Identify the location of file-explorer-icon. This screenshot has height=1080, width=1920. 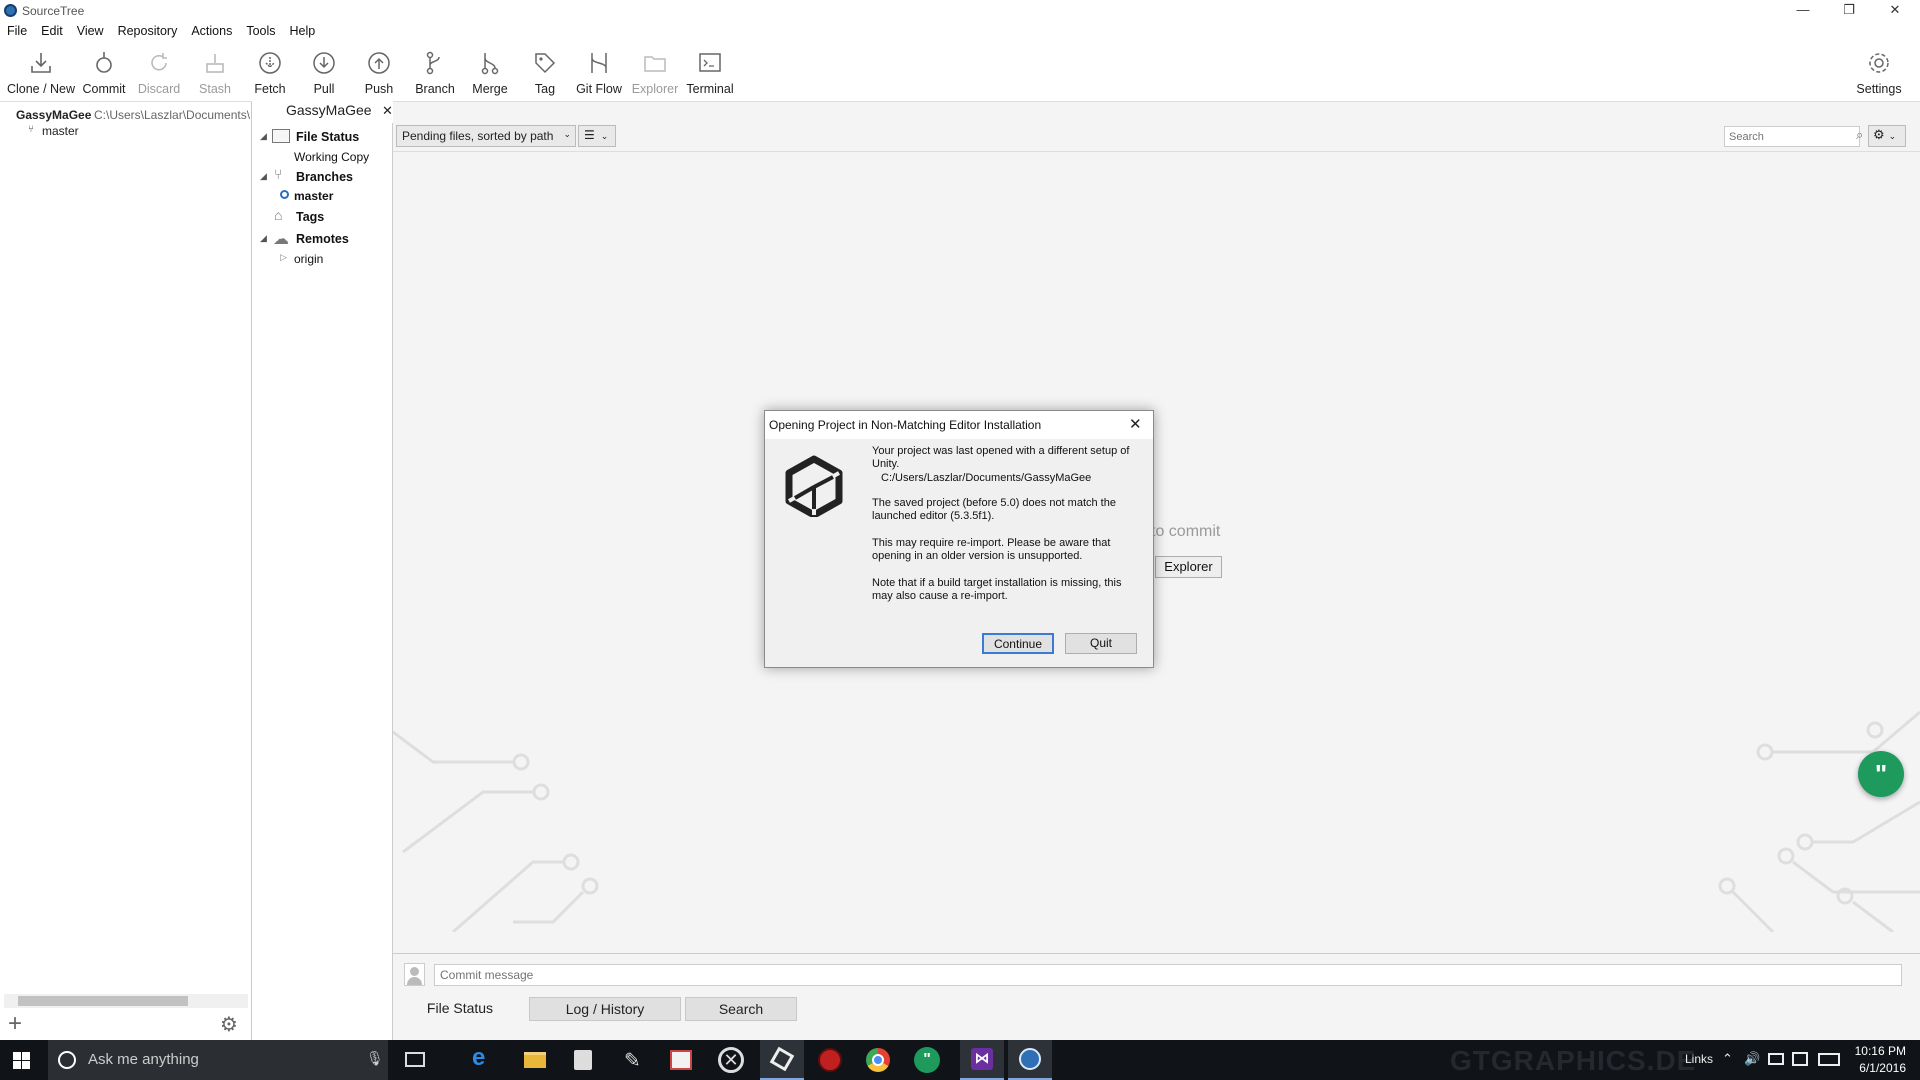
(535, 1060).